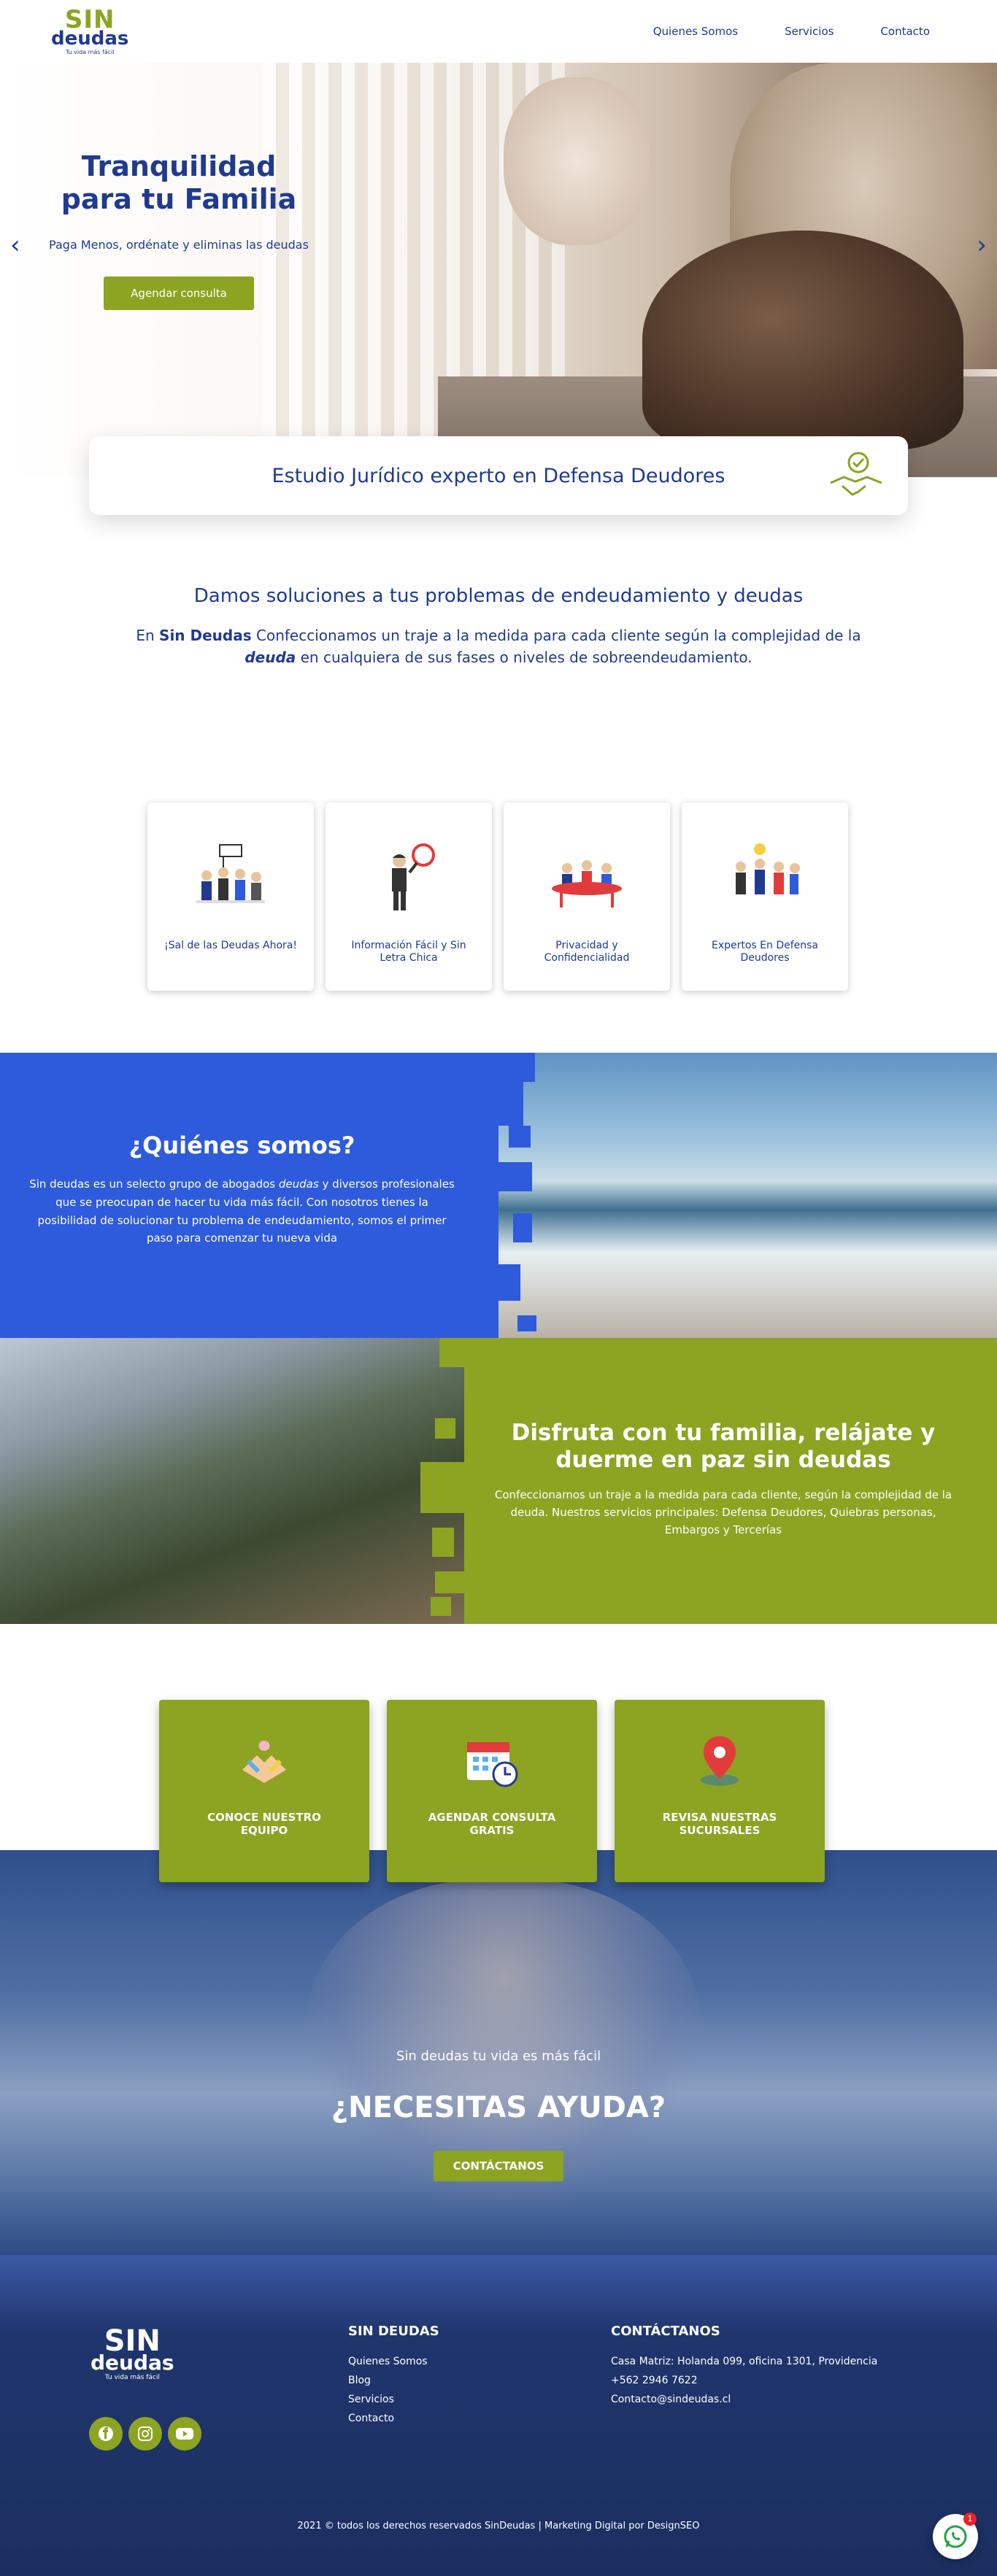  What do you see at coordinates (132, 2377) in the screenshot?
I see `footer-logo-tagline: Tu vida más fácil` at bounding box center [132, 2377].